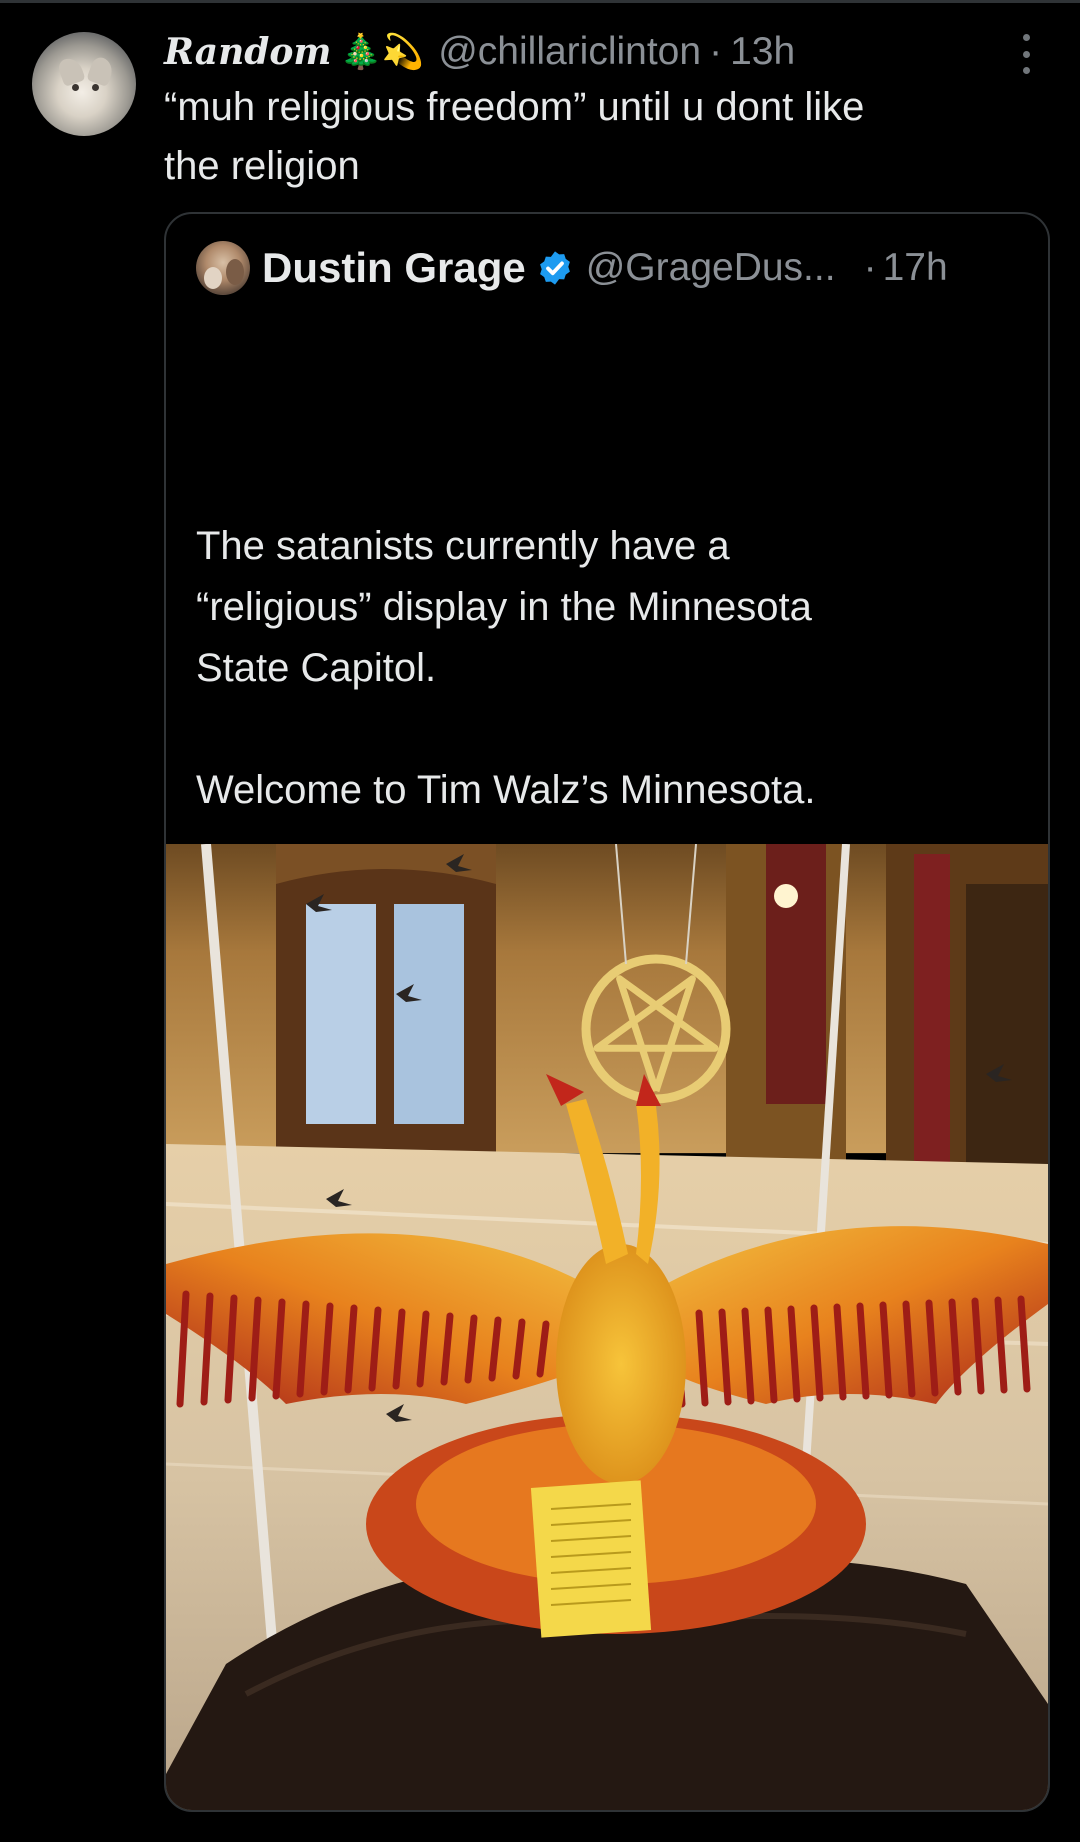  I want to click on tweet-text-line: the religion, so click(262, 166).